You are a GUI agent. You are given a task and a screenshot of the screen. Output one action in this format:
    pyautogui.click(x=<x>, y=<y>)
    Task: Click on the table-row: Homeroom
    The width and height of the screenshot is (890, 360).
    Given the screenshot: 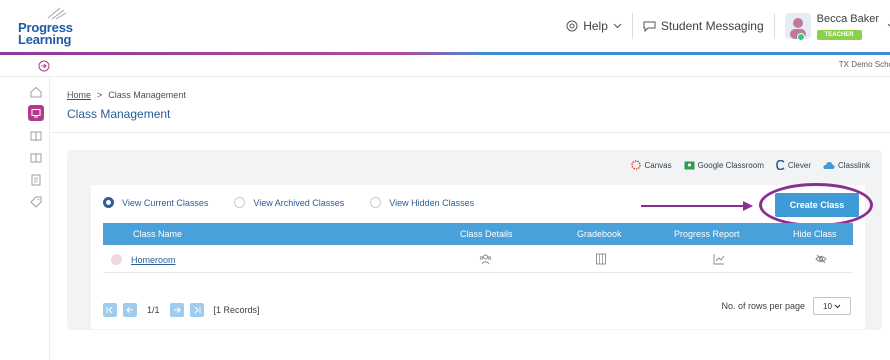 What is the action you would take?
    pyautogui.click(x=478, y=260)
    